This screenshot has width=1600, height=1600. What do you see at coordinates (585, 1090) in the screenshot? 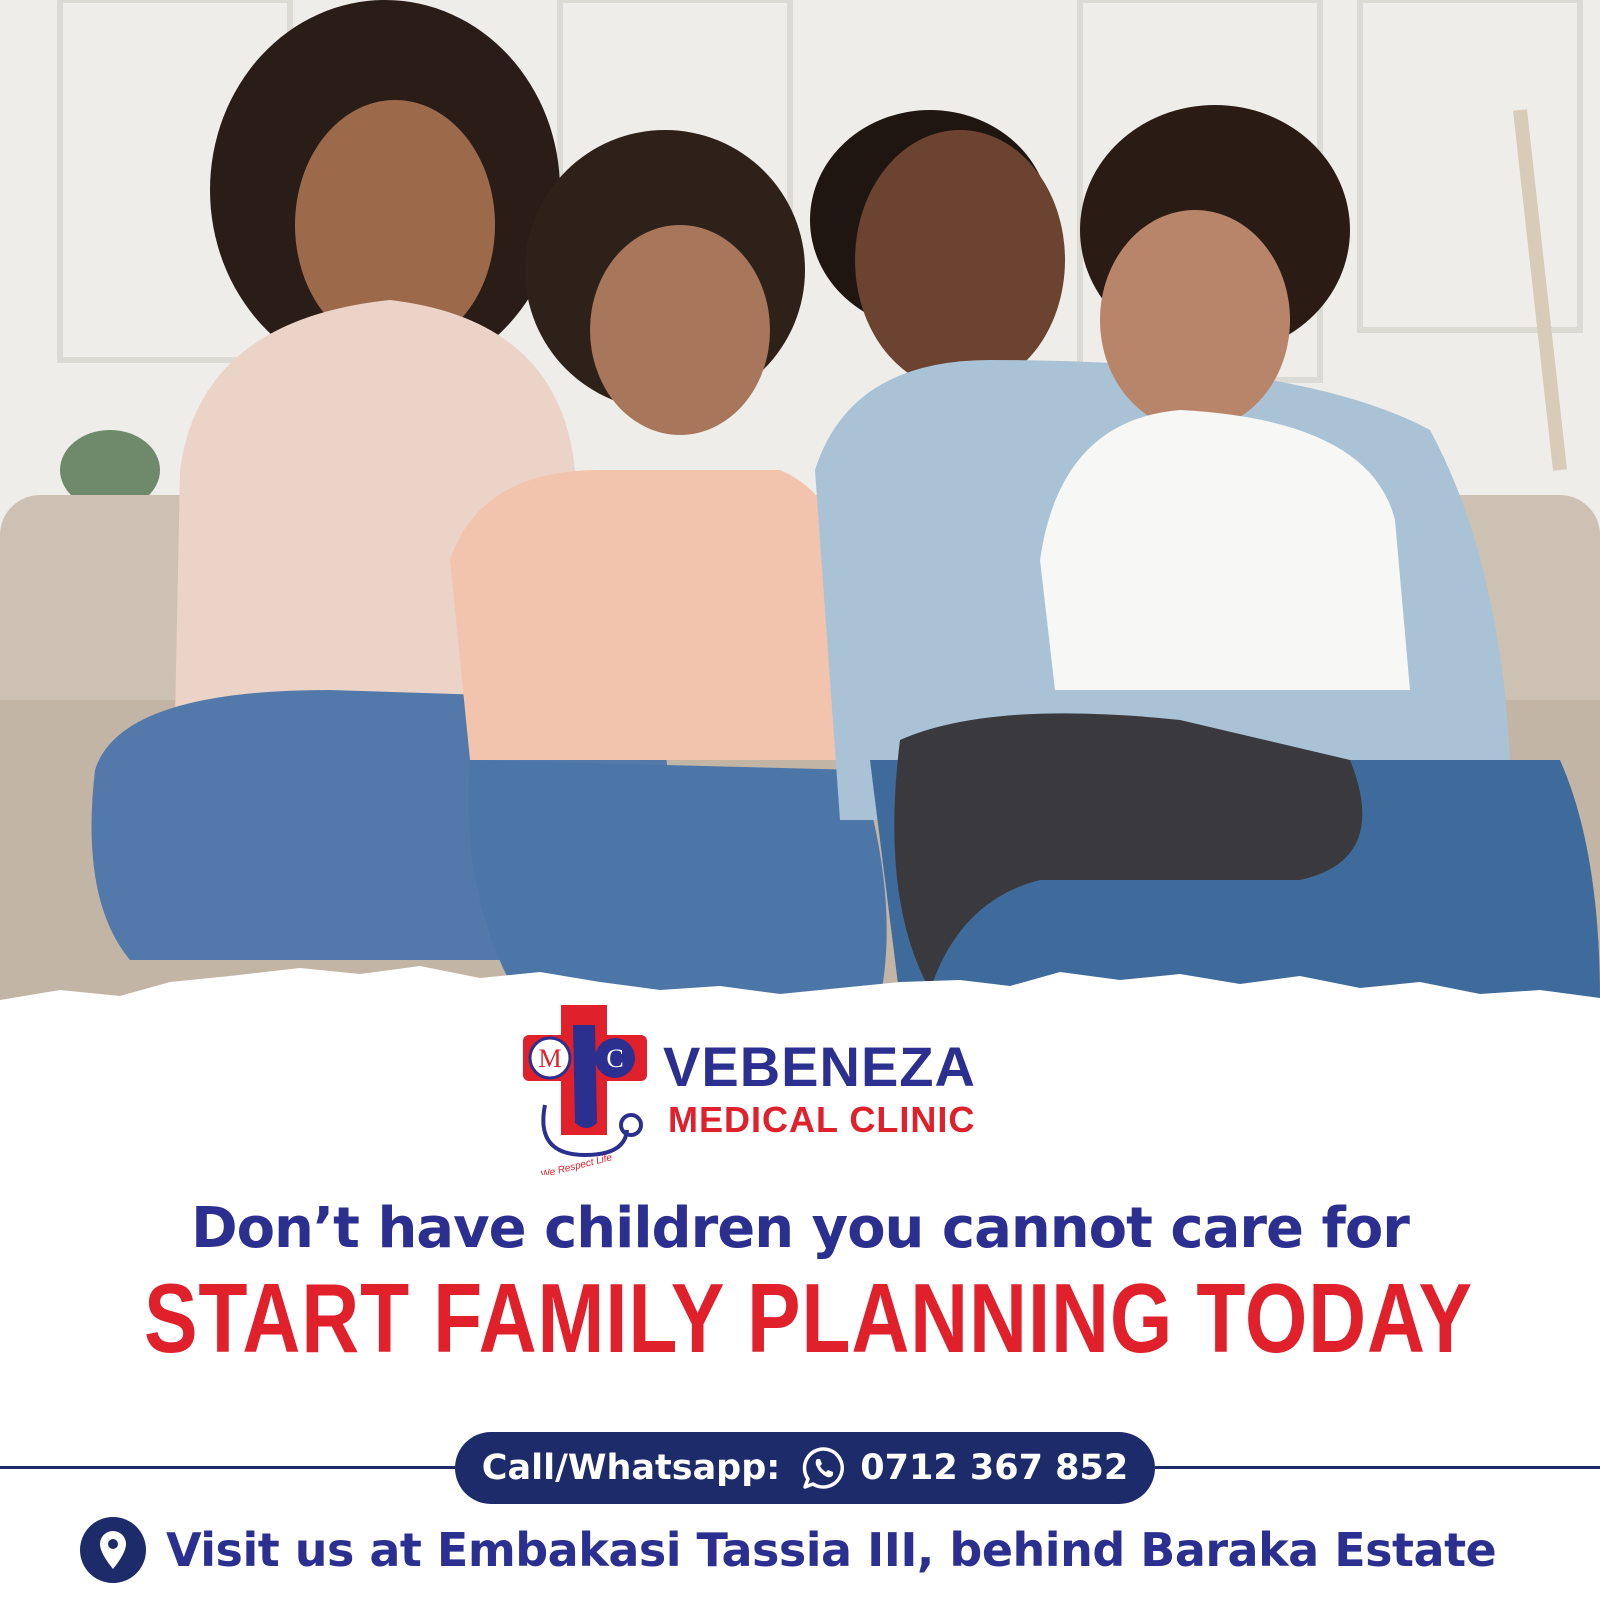
I see `clinic-logo-icon: M C We Respect Life` at bounding box center [585, 1090].